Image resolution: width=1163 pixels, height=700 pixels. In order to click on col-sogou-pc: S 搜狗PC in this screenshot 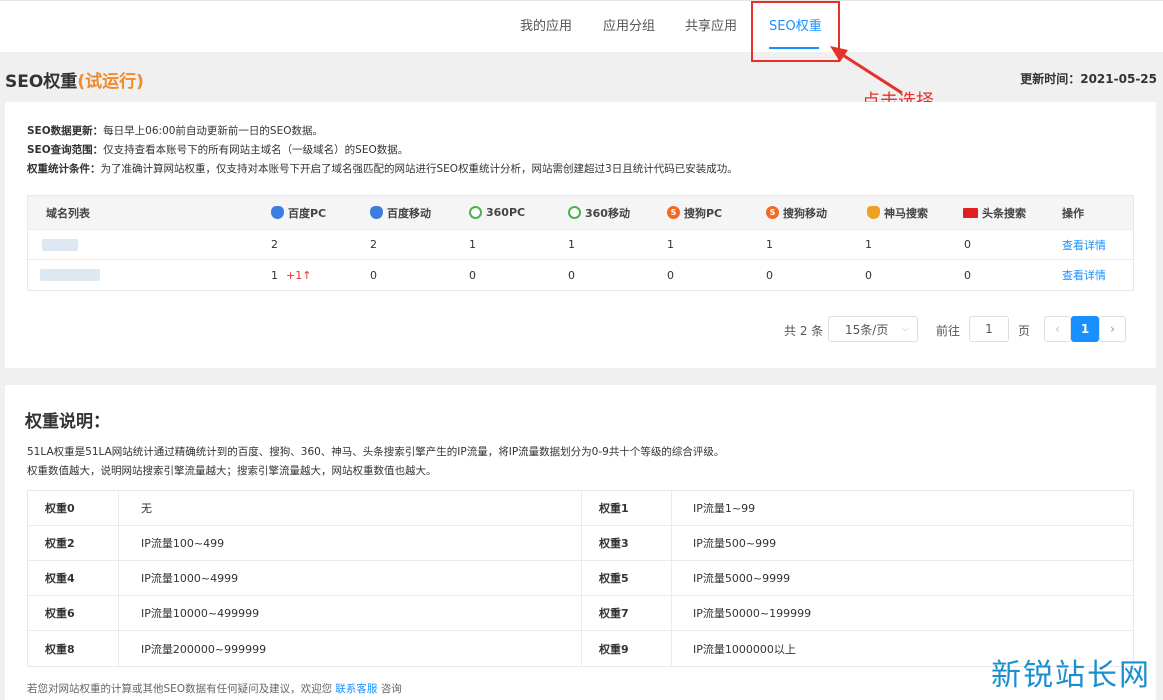, I will do `click(694, 212)`.